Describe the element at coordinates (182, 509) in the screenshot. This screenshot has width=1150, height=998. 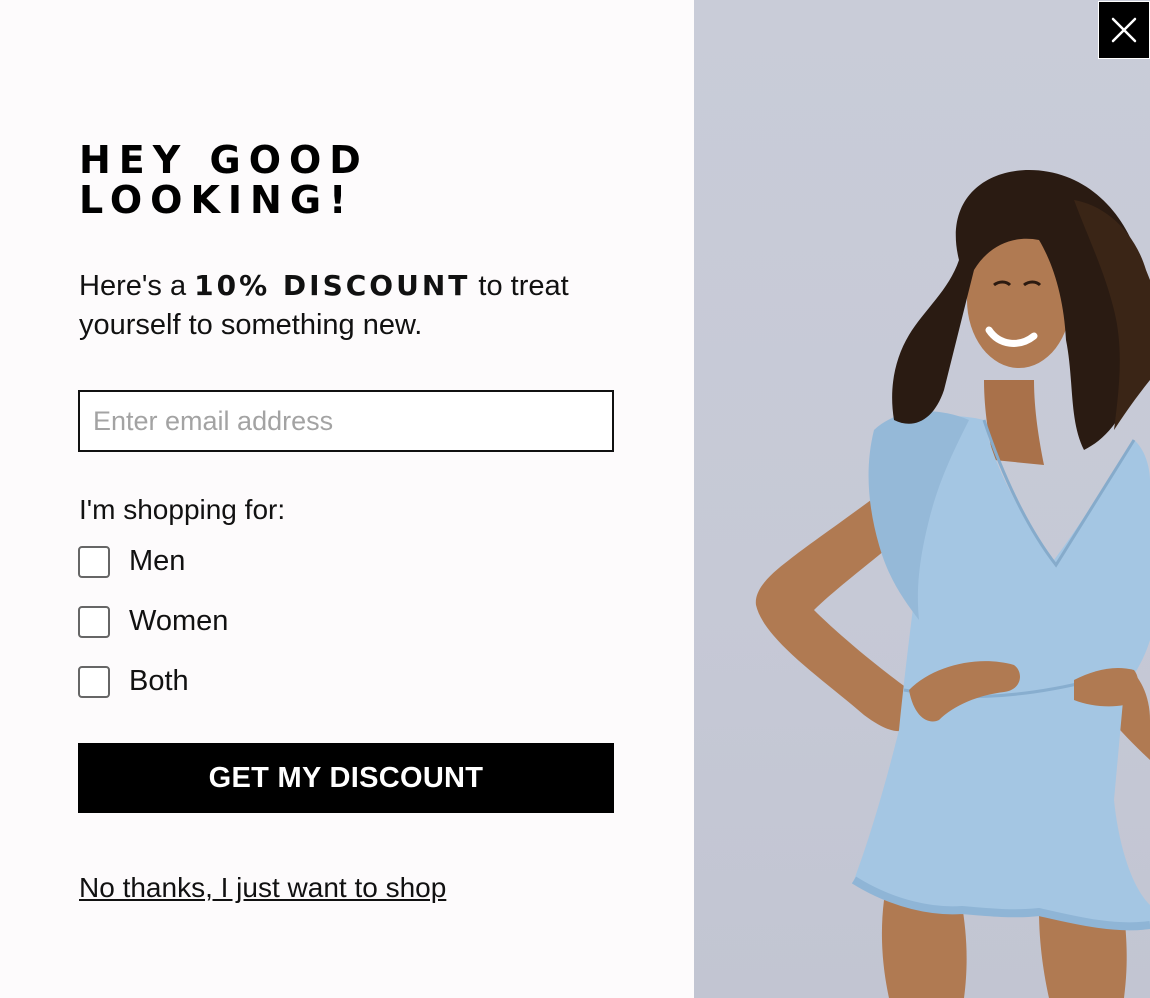
I see `shopping-for-label: I'm shopping for:` at that location.